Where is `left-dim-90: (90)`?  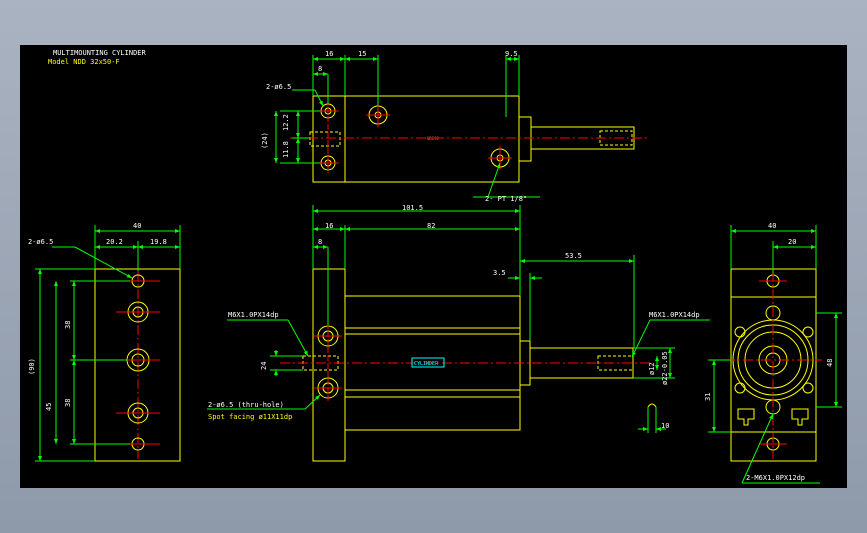
left-dim-90: (90) is located at coordinates (32, 366).